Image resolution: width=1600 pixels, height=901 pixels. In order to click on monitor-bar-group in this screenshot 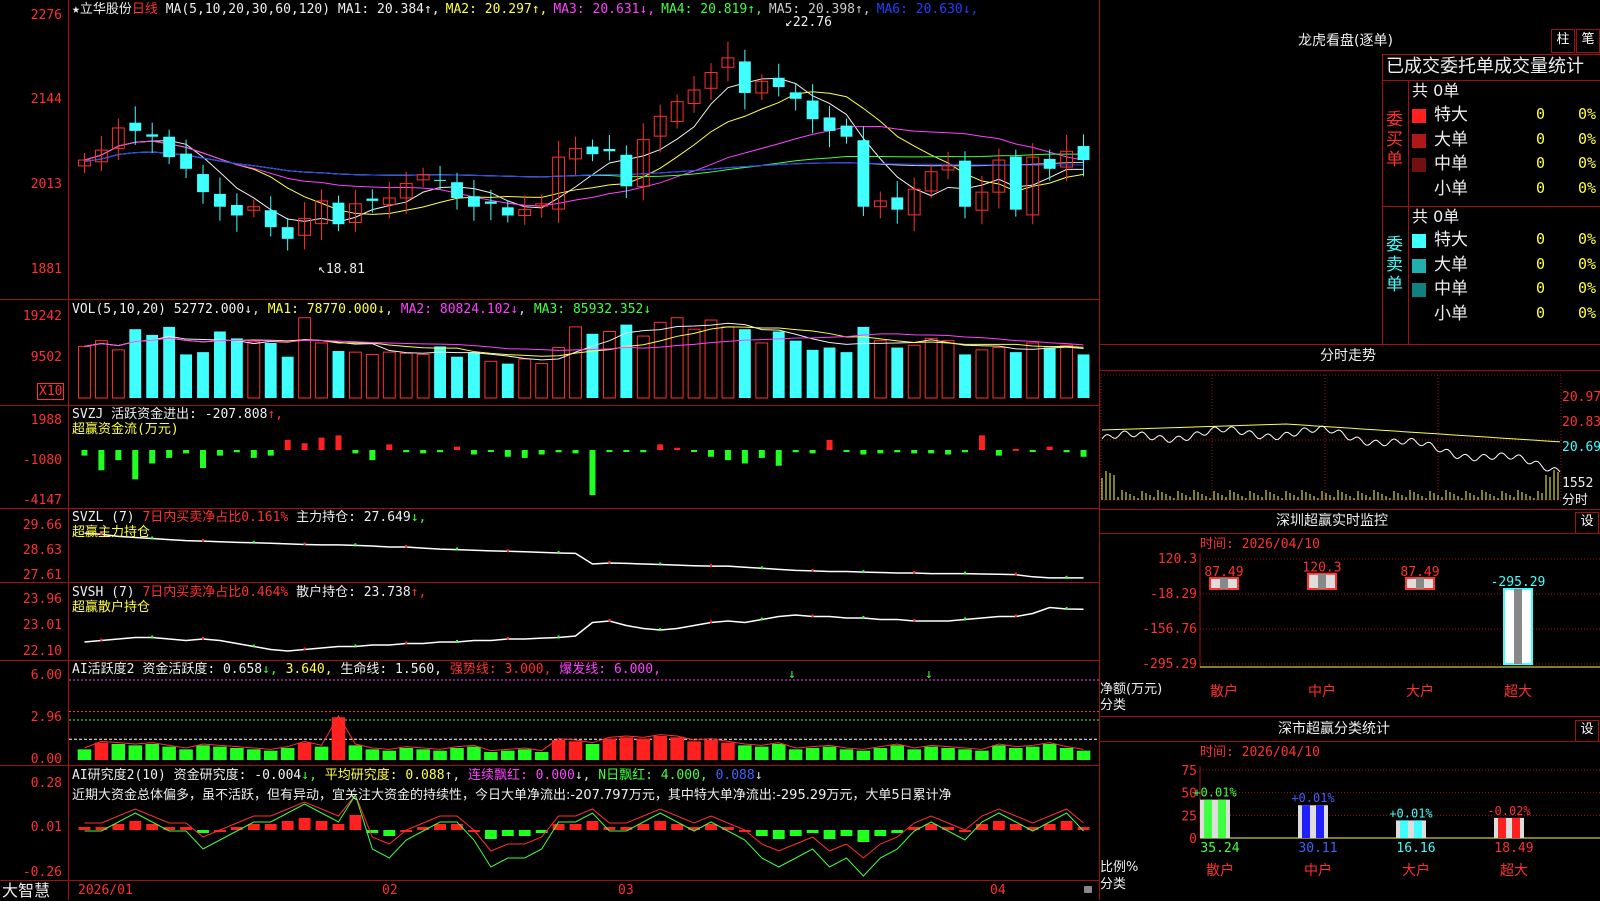, I will do `click(1518, 626)`.